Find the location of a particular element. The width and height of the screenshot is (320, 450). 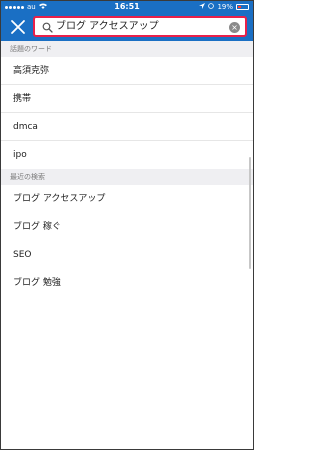

recent-search-item: ブログ アクセスアップ is located at coordinates (127, 199).